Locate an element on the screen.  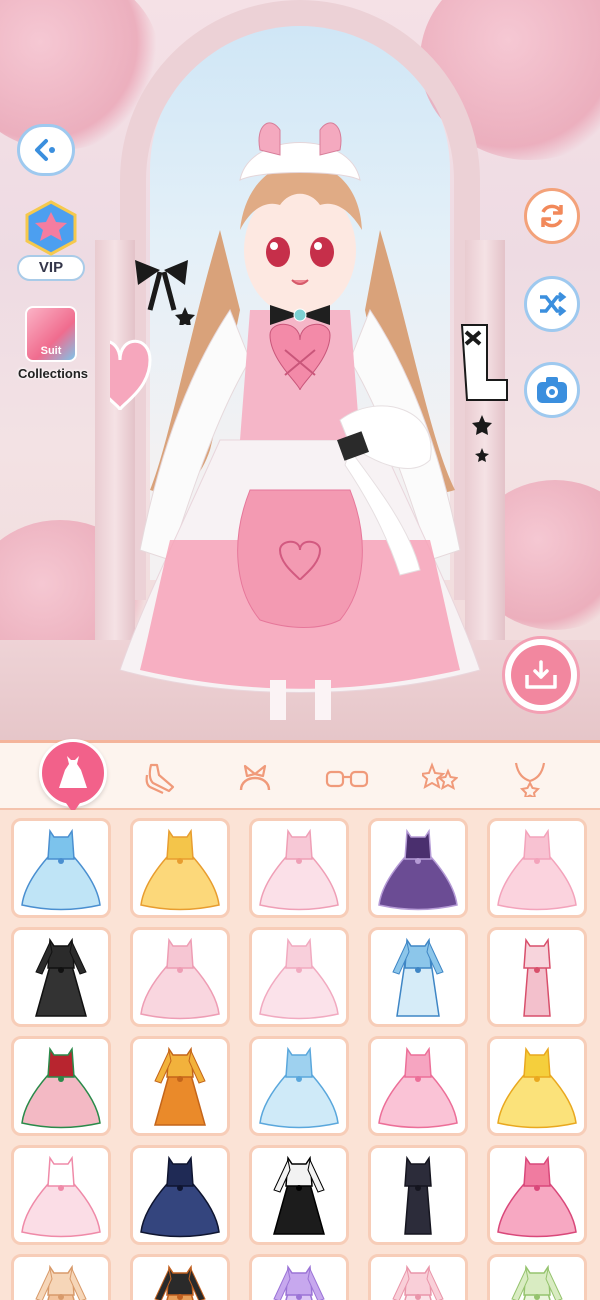
star-earrings-icon is located at coordinates (440, 776).